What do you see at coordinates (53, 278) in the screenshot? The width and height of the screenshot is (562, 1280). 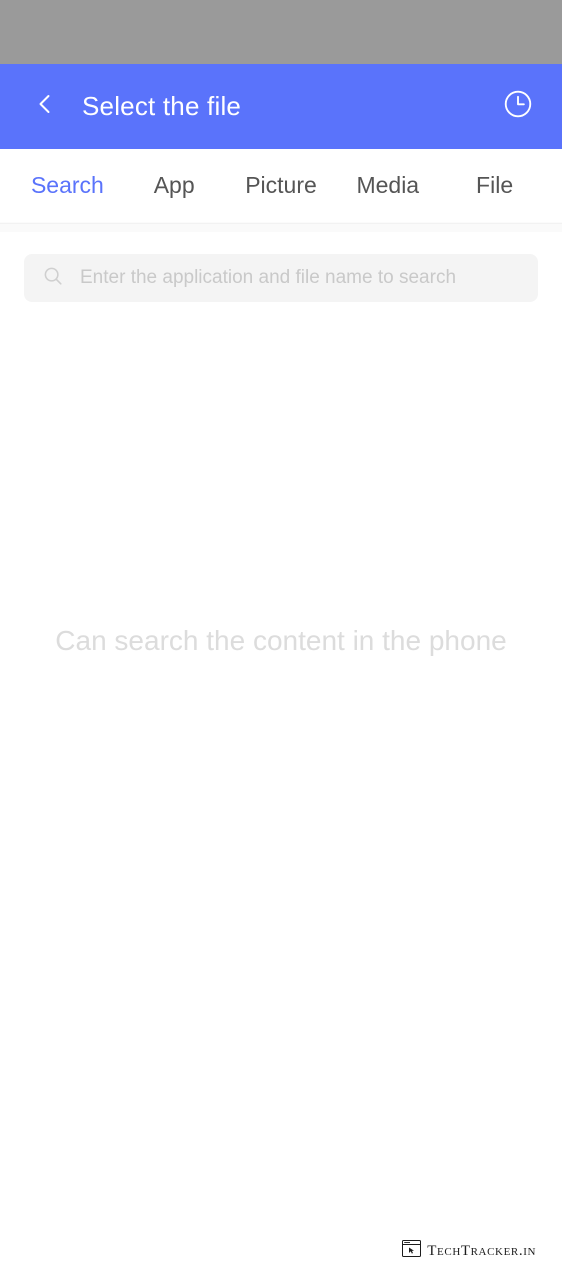 I see `search-icon` at bounding box center [53, 278].